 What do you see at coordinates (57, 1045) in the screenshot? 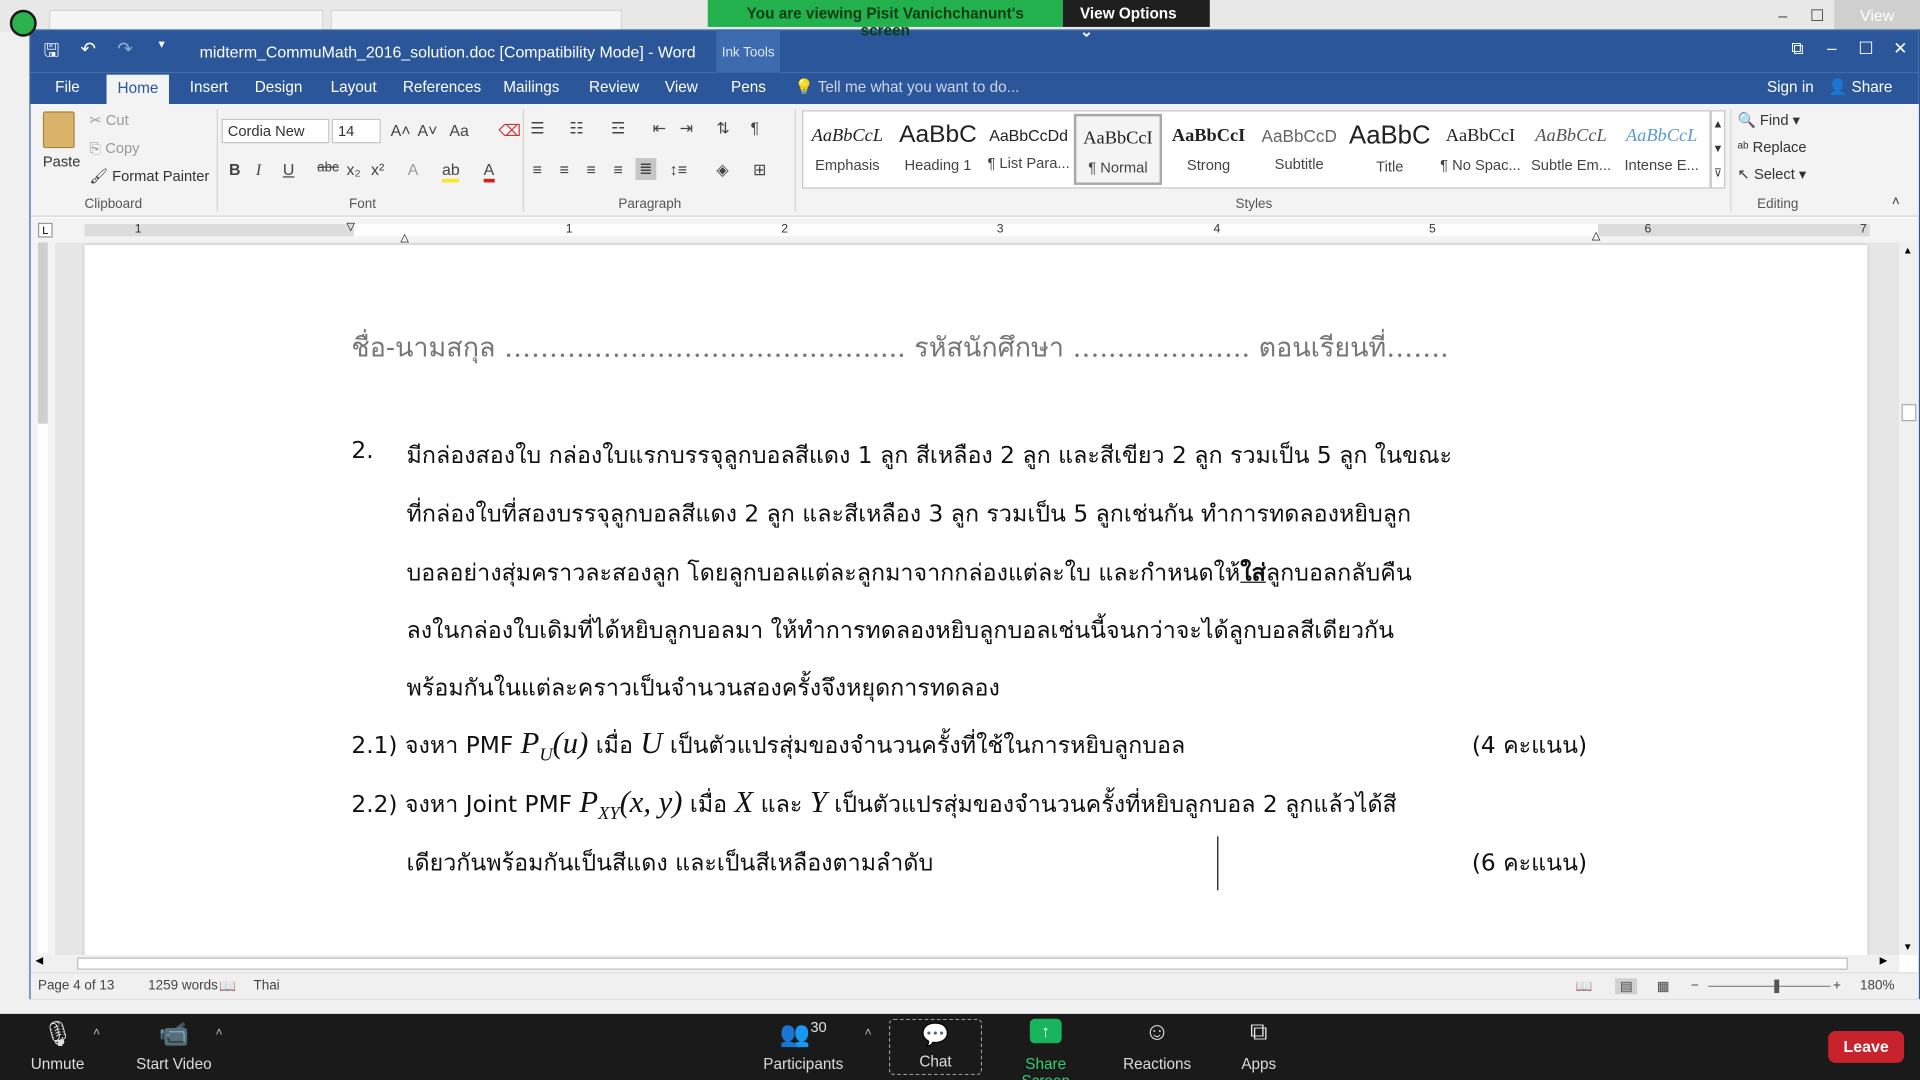
I see `unmute-button: 🎙 Unmute` at bounding box center [57, 1045].